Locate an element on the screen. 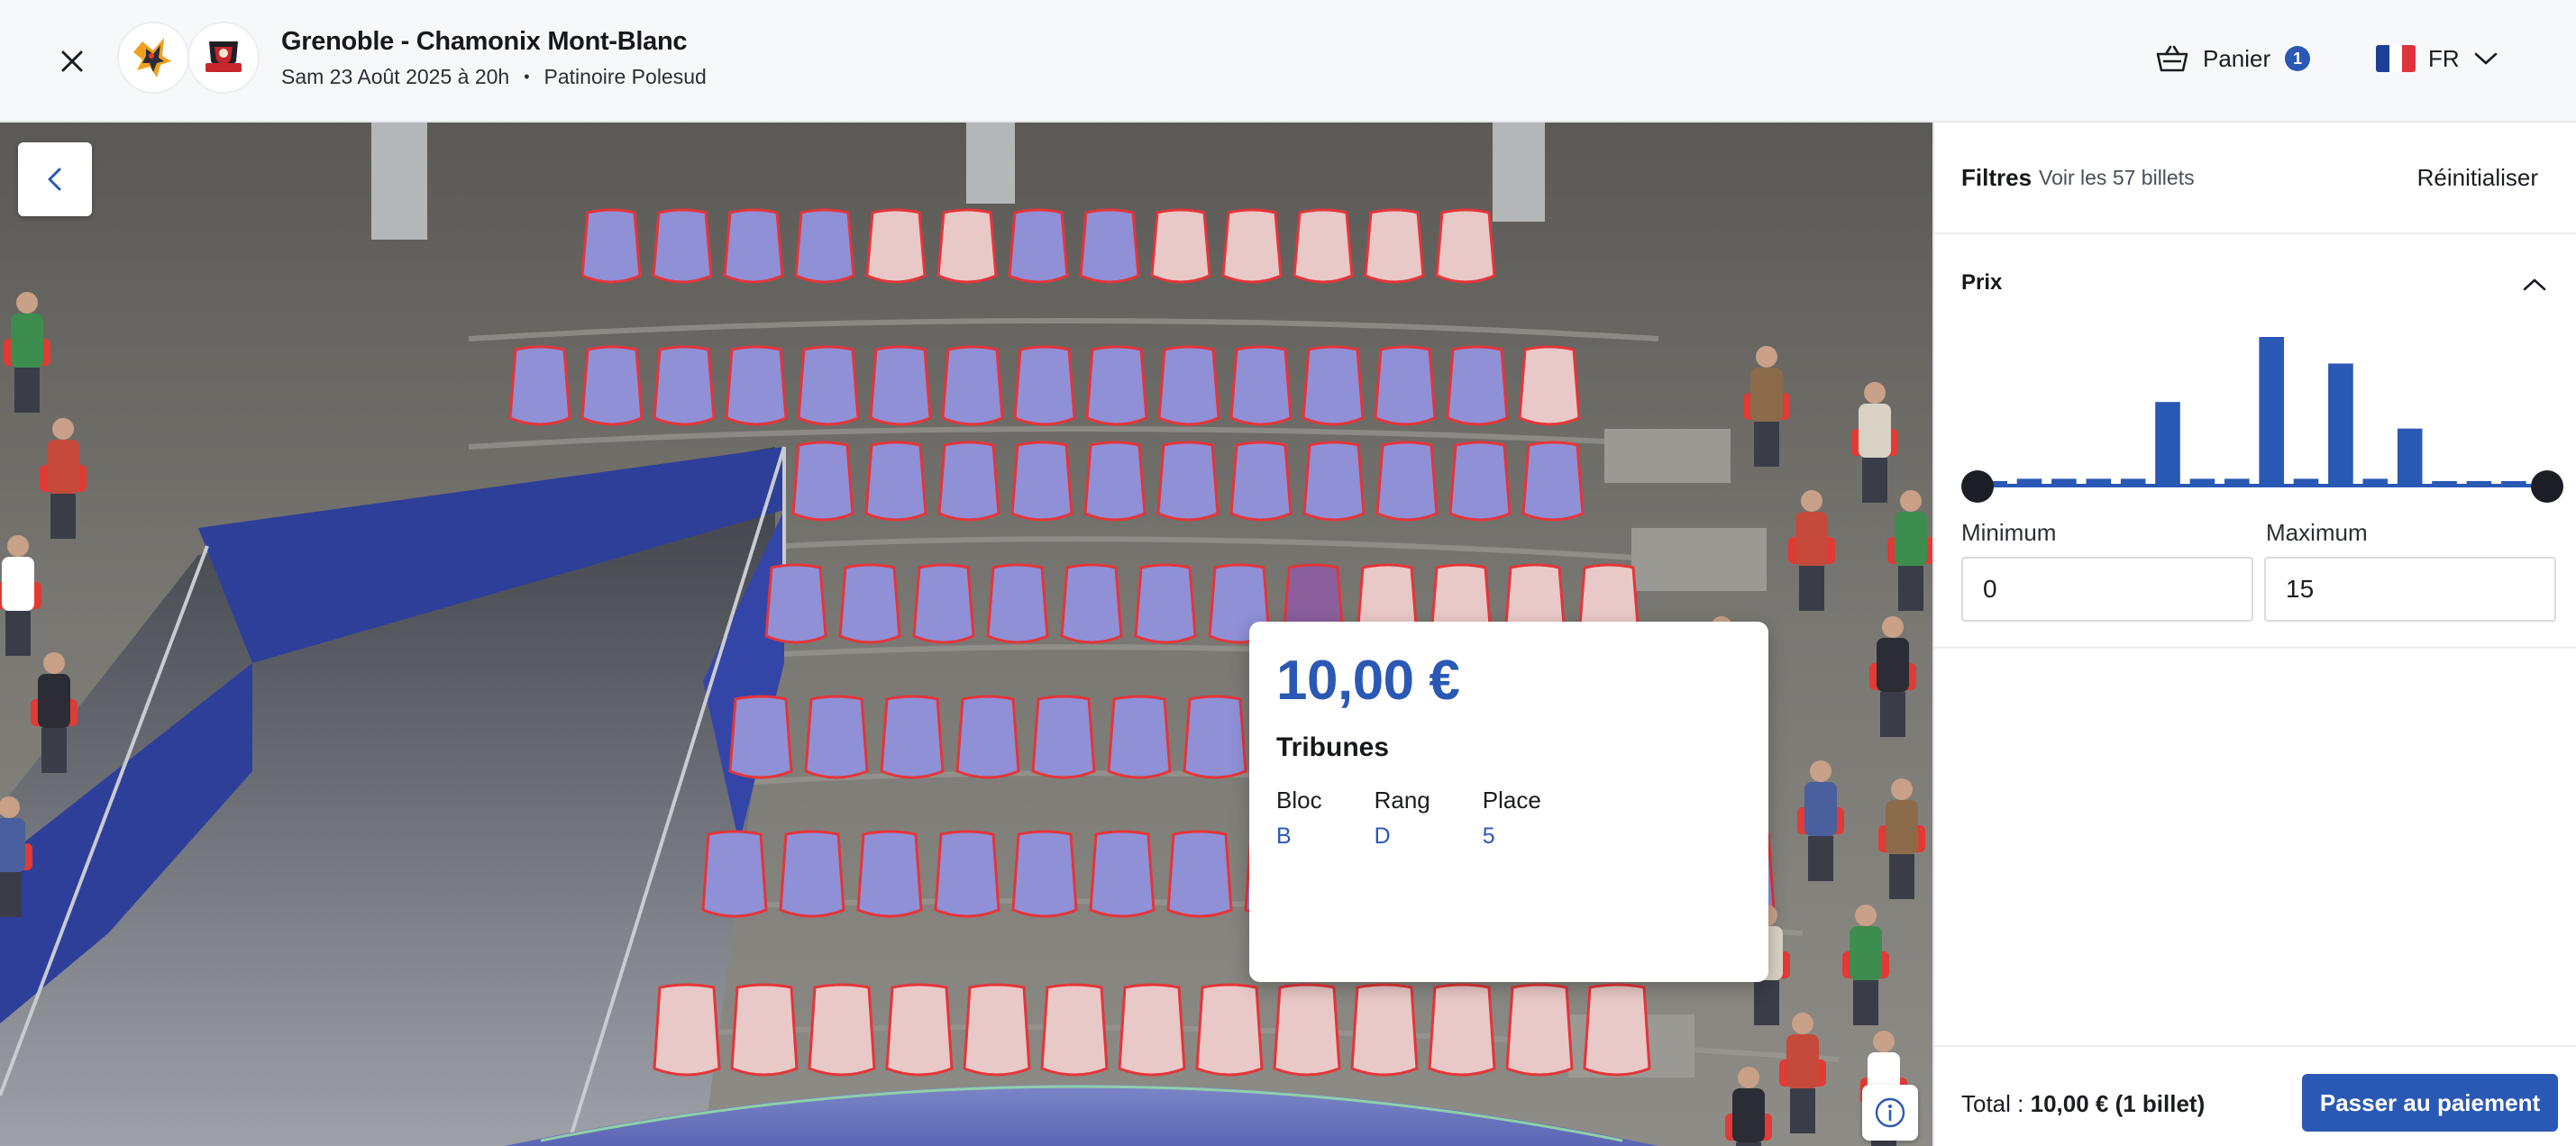  info-icon is located at coordinates (1890, 1112).